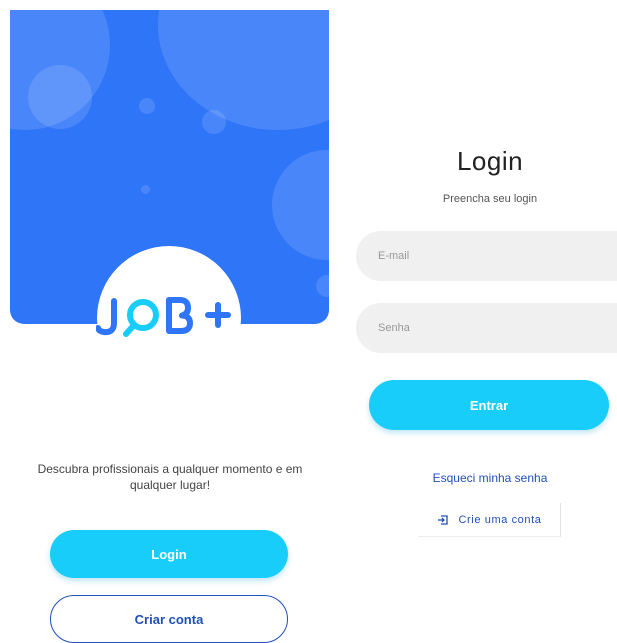 Image resolution: width=617 pixels, height=643 pixels. I want to click on sign-in-icon, so click(443, 520).